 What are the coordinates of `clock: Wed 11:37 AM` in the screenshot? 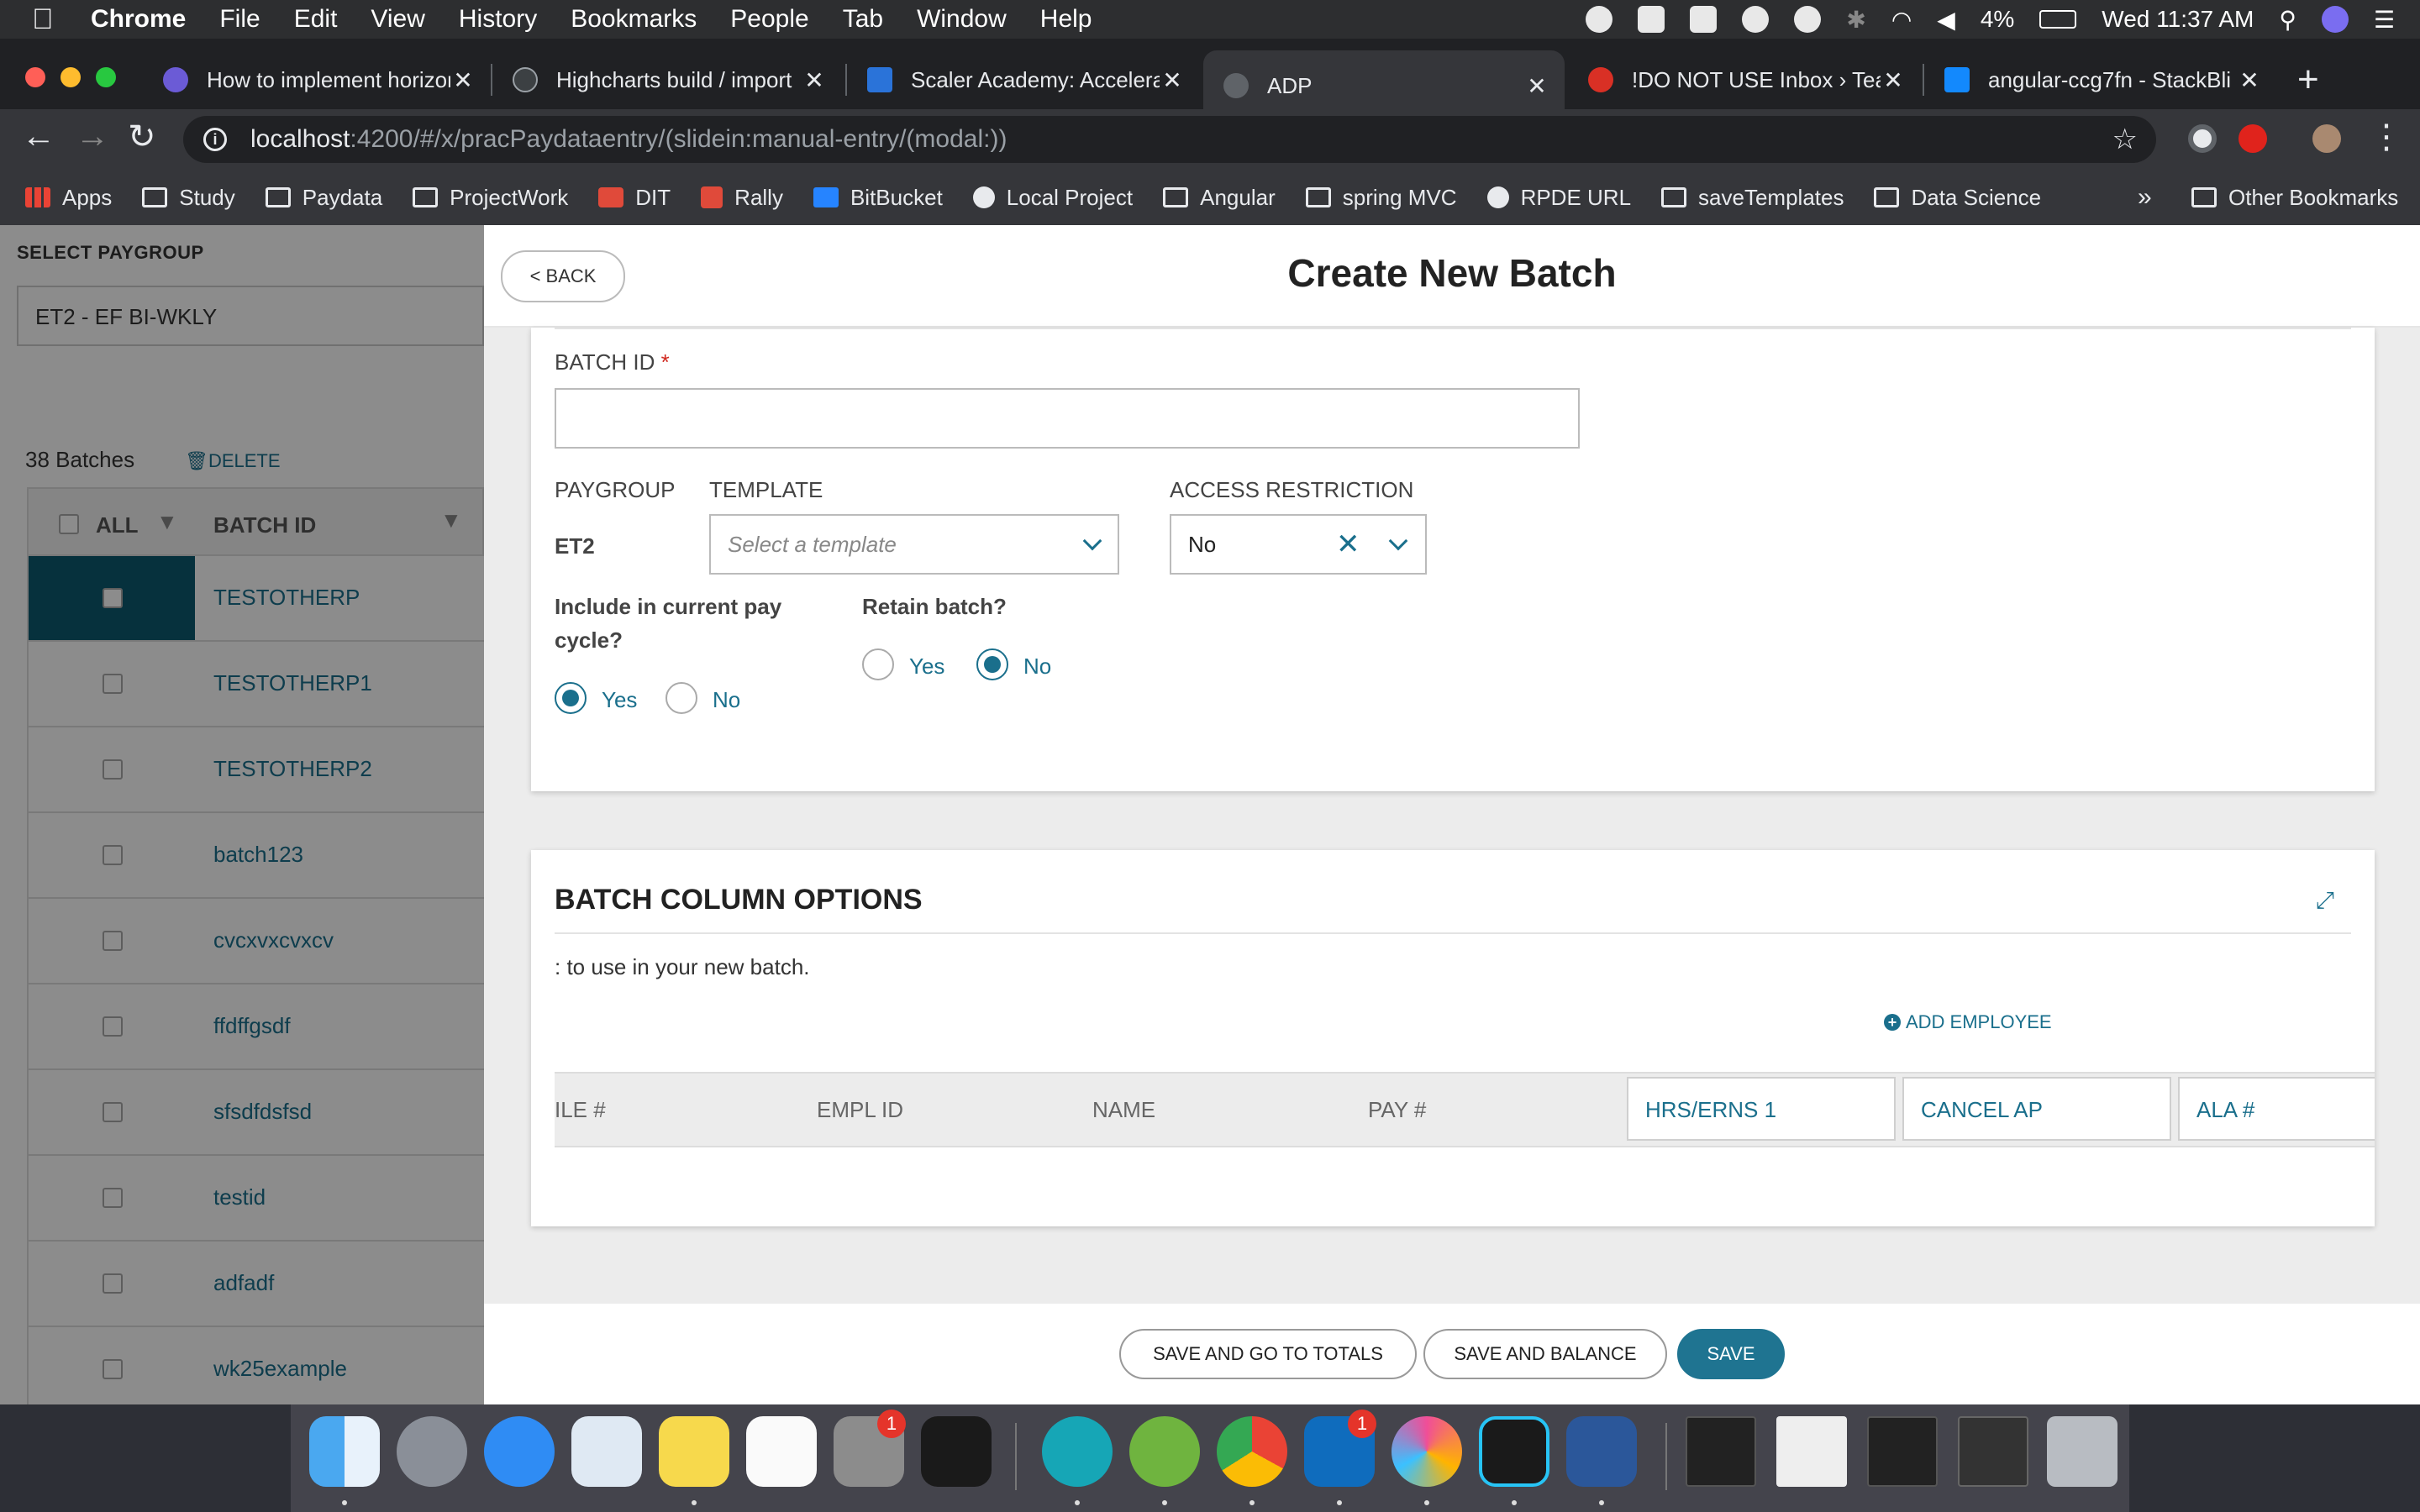 It's located at (2178, 19).